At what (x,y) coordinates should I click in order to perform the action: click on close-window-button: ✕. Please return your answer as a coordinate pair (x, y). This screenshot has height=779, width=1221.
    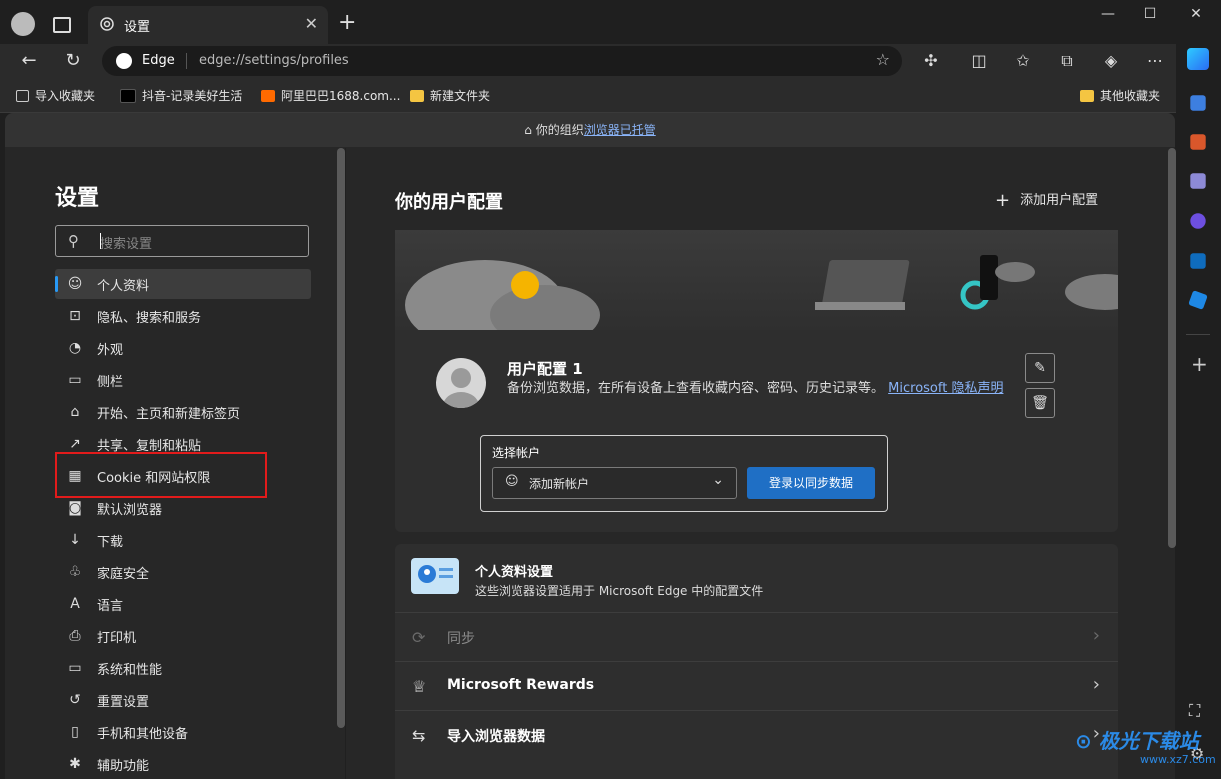
    Looking at the image, I should click on (1196, 17).